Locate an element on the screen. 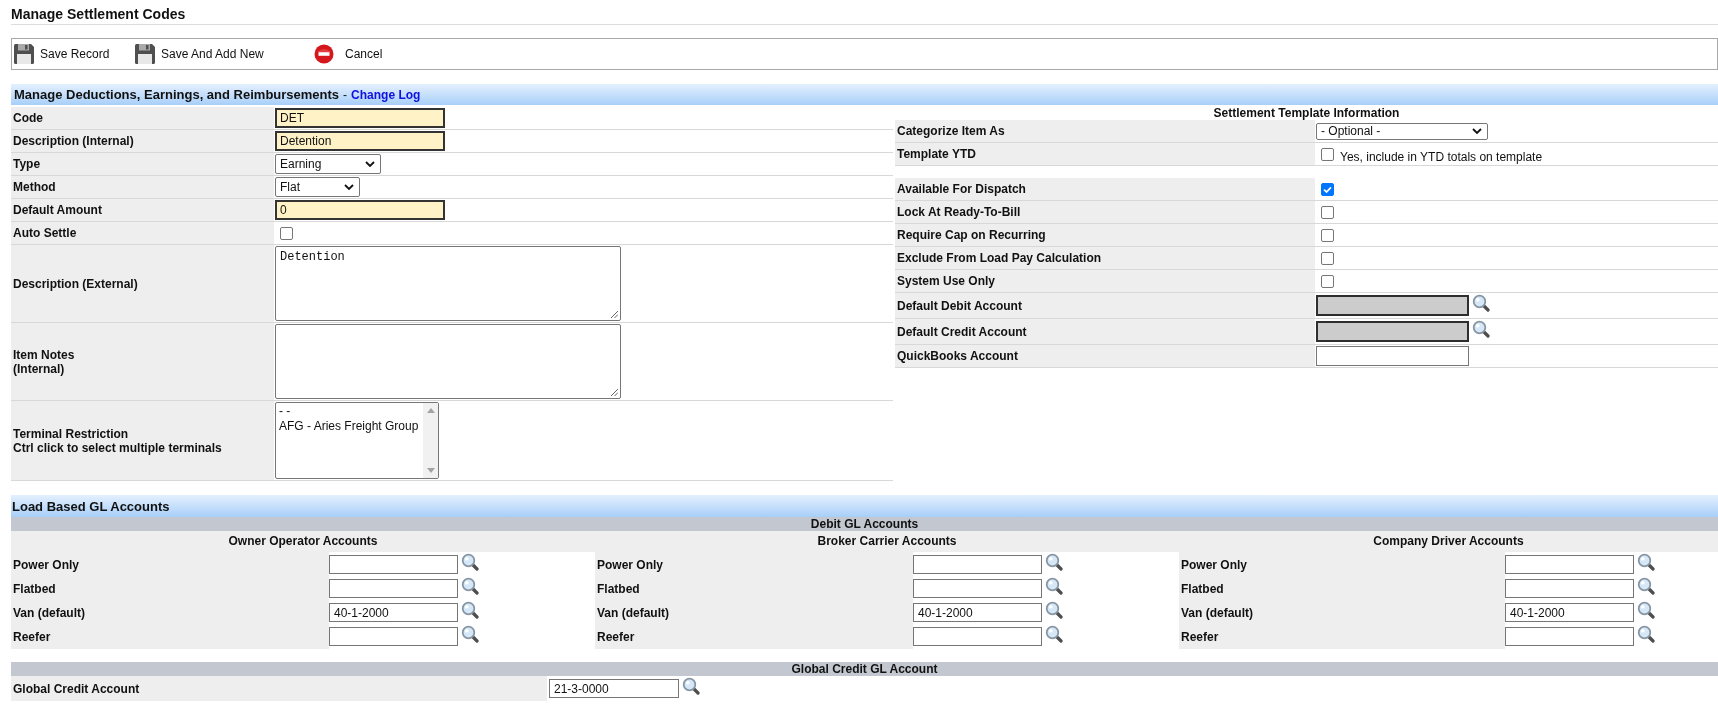  column-heading: Owner Operator Accounts is located at coordinates (303, 541).